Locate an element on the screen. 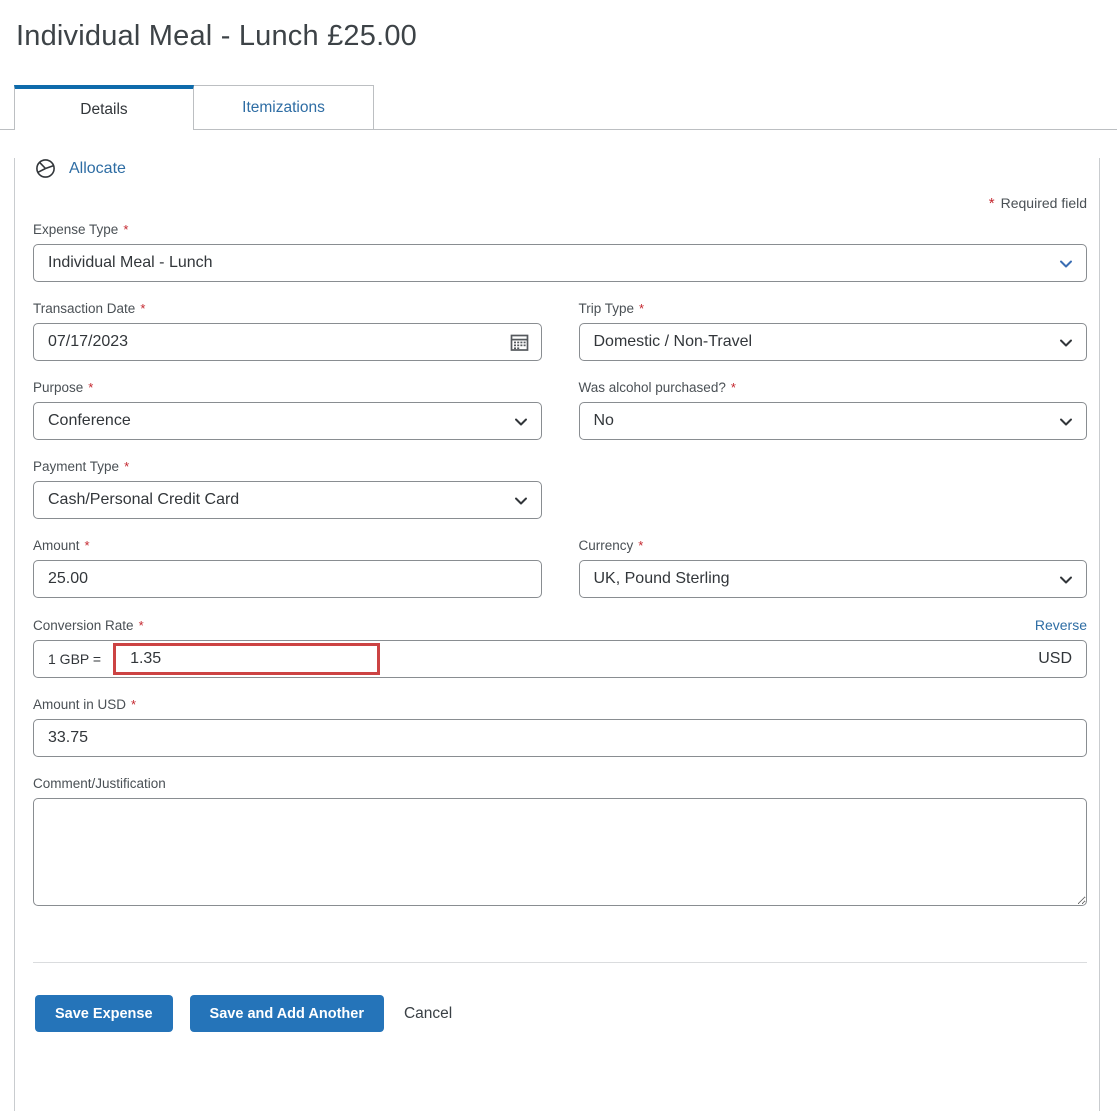 This screenshot has height=1111, width=1117. currency-value: UK, Pound Sterling is located at coordinates (661, 578).